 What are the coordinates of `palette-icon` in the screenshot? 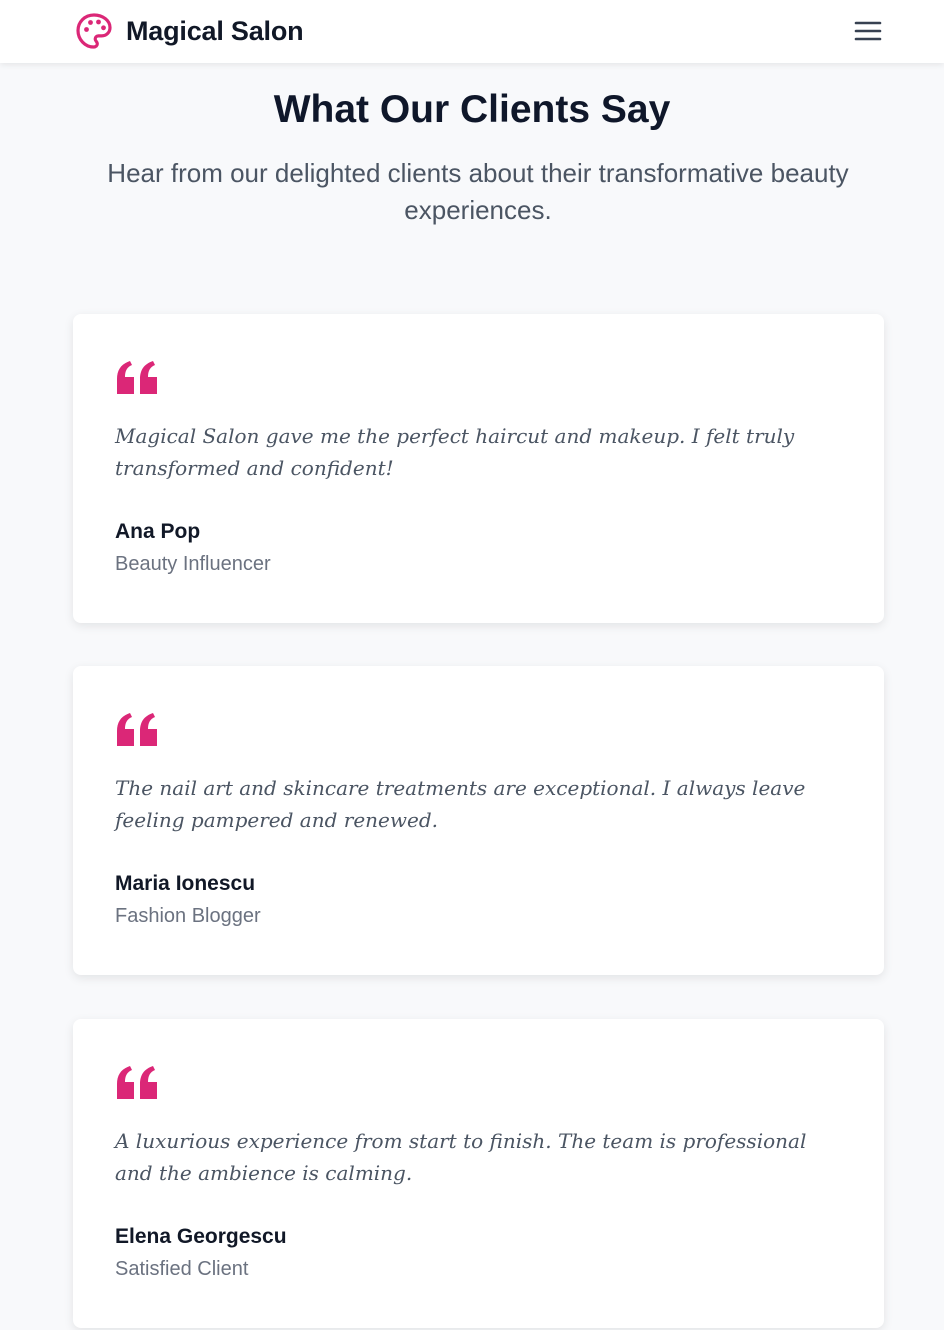 It's located at (94, 31).